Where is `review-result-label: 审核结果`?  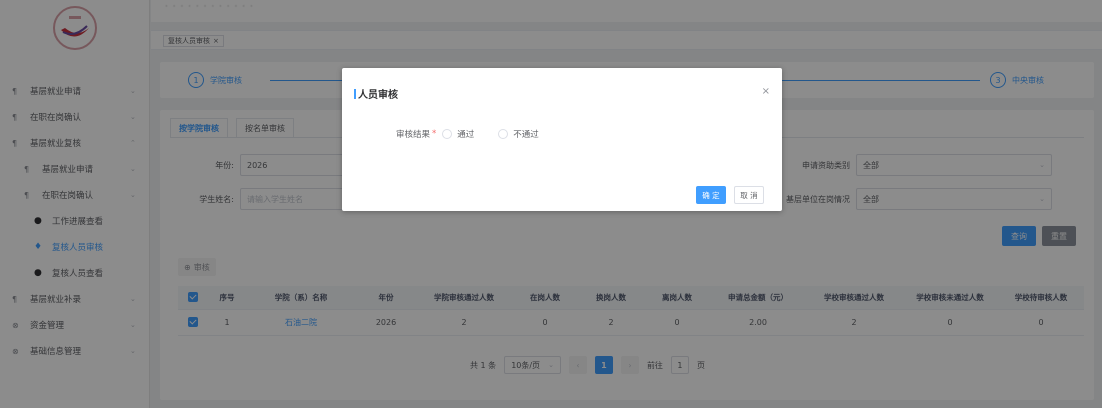 review-result-label: 审核结果 is located at coordinates (413, 135).